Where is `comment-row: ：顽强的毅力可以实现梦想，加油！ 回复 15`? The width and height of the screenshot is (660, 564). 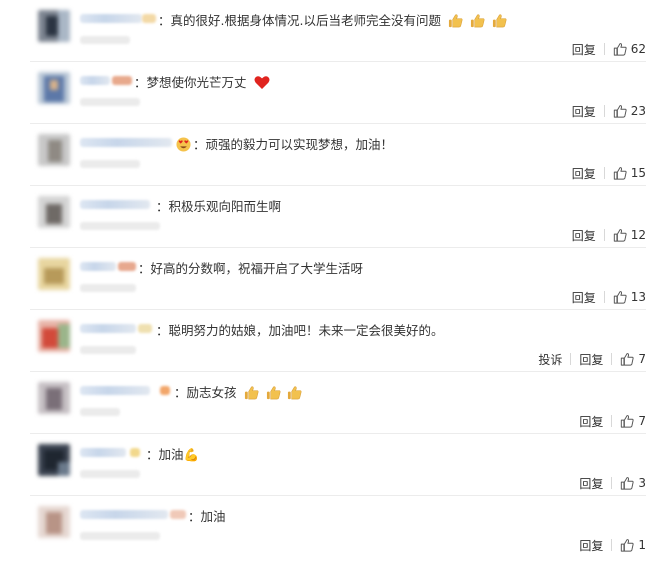
comment-row: ：顽强的毅力可以实现梦想，加油！ 回复 15 is located at coordinates (330, 155).